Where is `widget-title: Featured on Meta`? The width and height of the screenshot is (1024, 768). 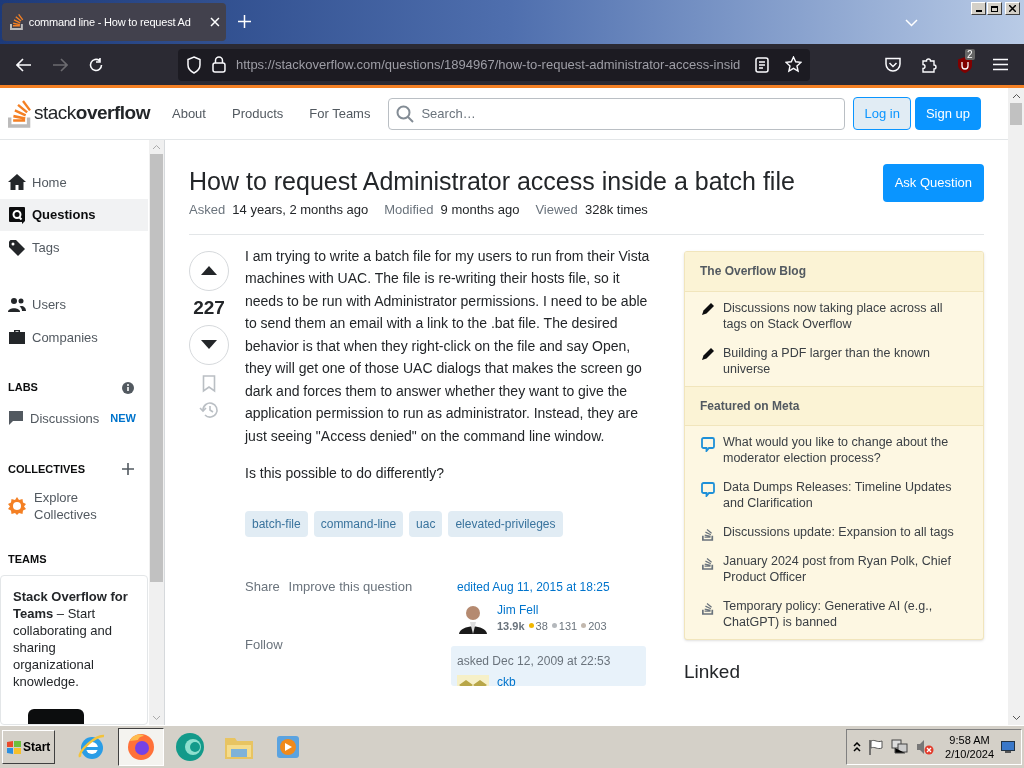 widget-title: Featured on Meta is located at coordinates (750, 406).